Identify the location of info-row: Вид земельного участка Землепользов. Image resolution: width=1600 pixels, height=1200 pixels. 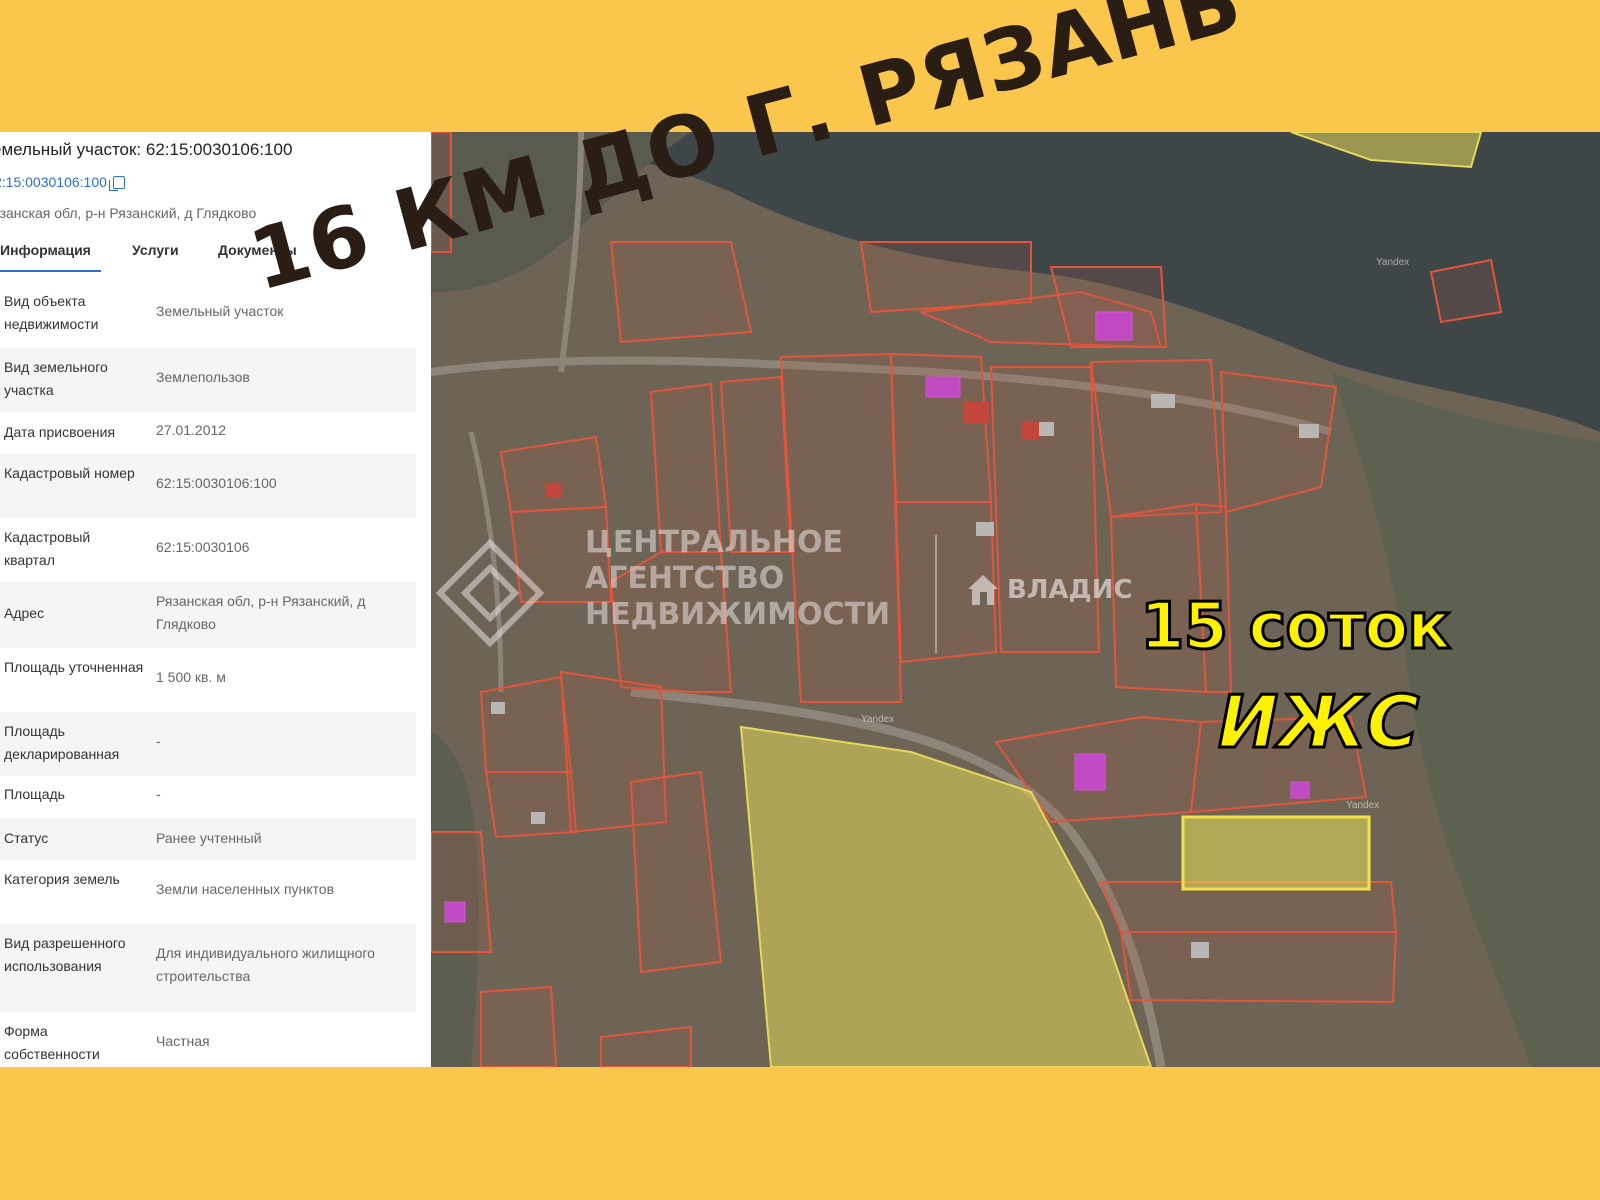
(208, 380).